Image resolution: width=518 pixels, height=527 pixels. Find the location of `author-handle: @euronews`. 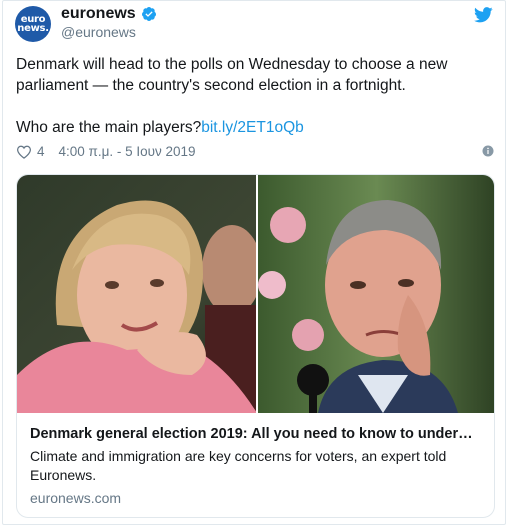

author-handle: @euronews is located at coordinates (98, 32).